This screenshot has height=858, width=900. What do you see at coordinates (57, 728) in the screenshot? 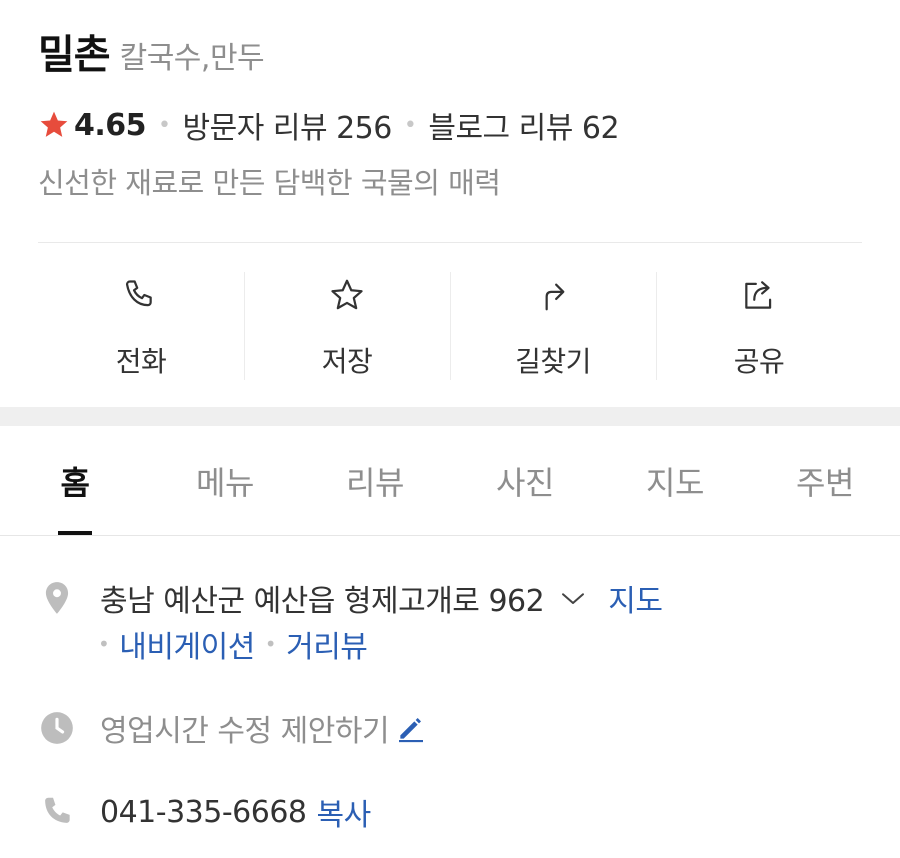
I see `clock-icon` at bounding box center [57, 728].